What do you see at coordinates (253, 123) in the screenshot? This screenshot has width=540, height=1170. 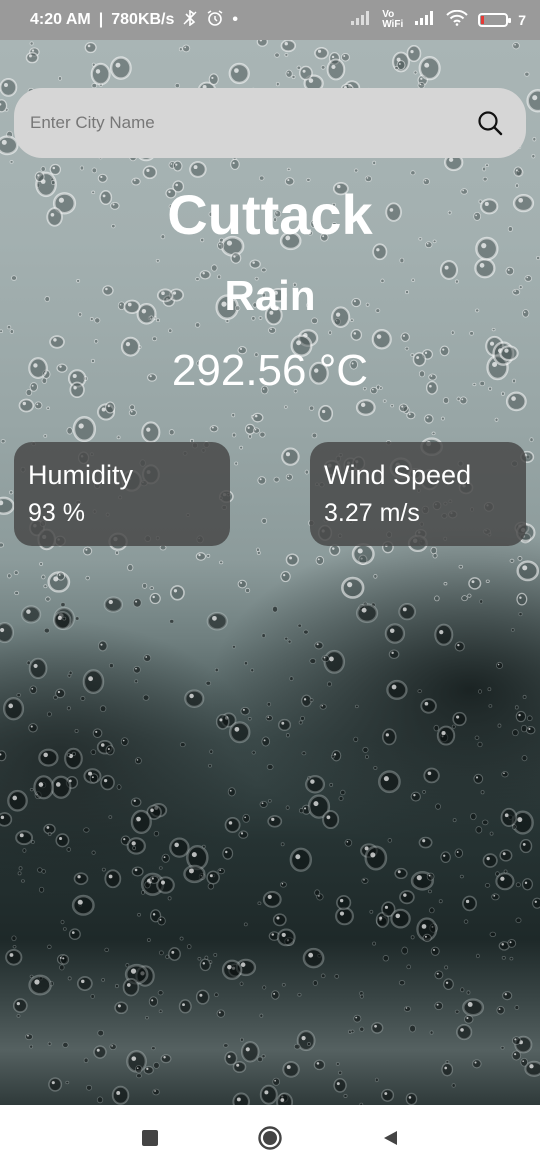 I see `city-search-input` at bounding box center [253, 123].